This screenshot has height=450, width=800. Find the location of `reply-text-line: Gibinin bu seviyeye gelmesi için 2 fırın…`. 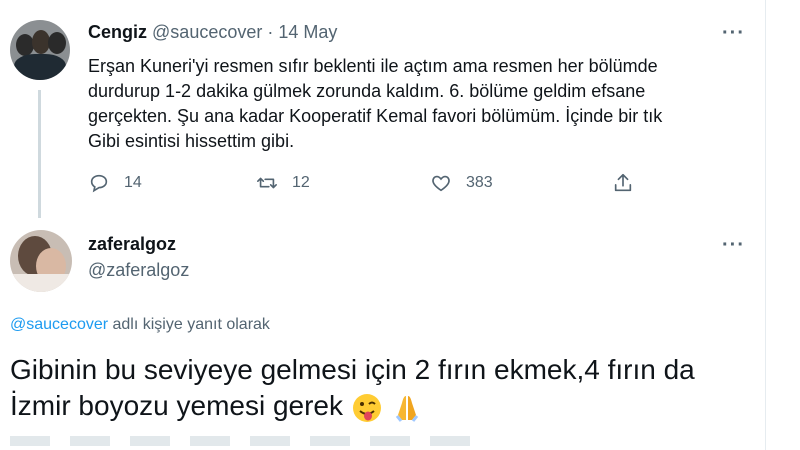

reply-text-line: Gibinin bu seviyeye gelmesi için 2 fırın… is located at coordinates (352, 369).